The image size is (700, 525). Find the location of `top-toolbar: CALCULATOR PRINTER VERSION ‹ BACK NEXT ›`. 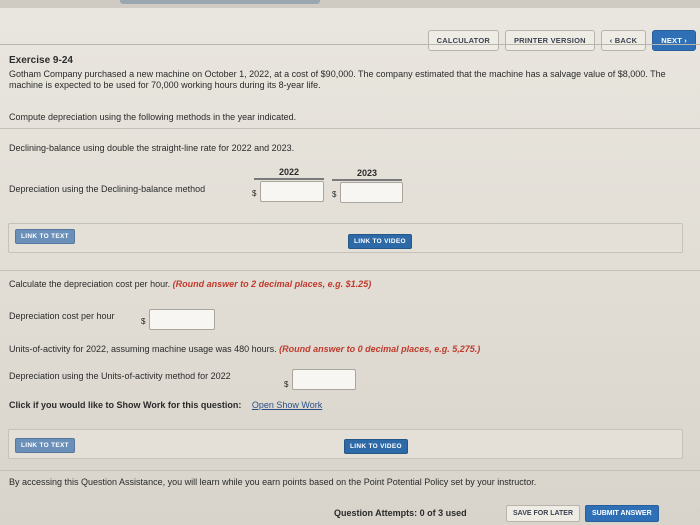

top-toolbar: CALCULATOR PRINTER VERSION ‹ BACK NEXT › is located at coordinates (561, 40).